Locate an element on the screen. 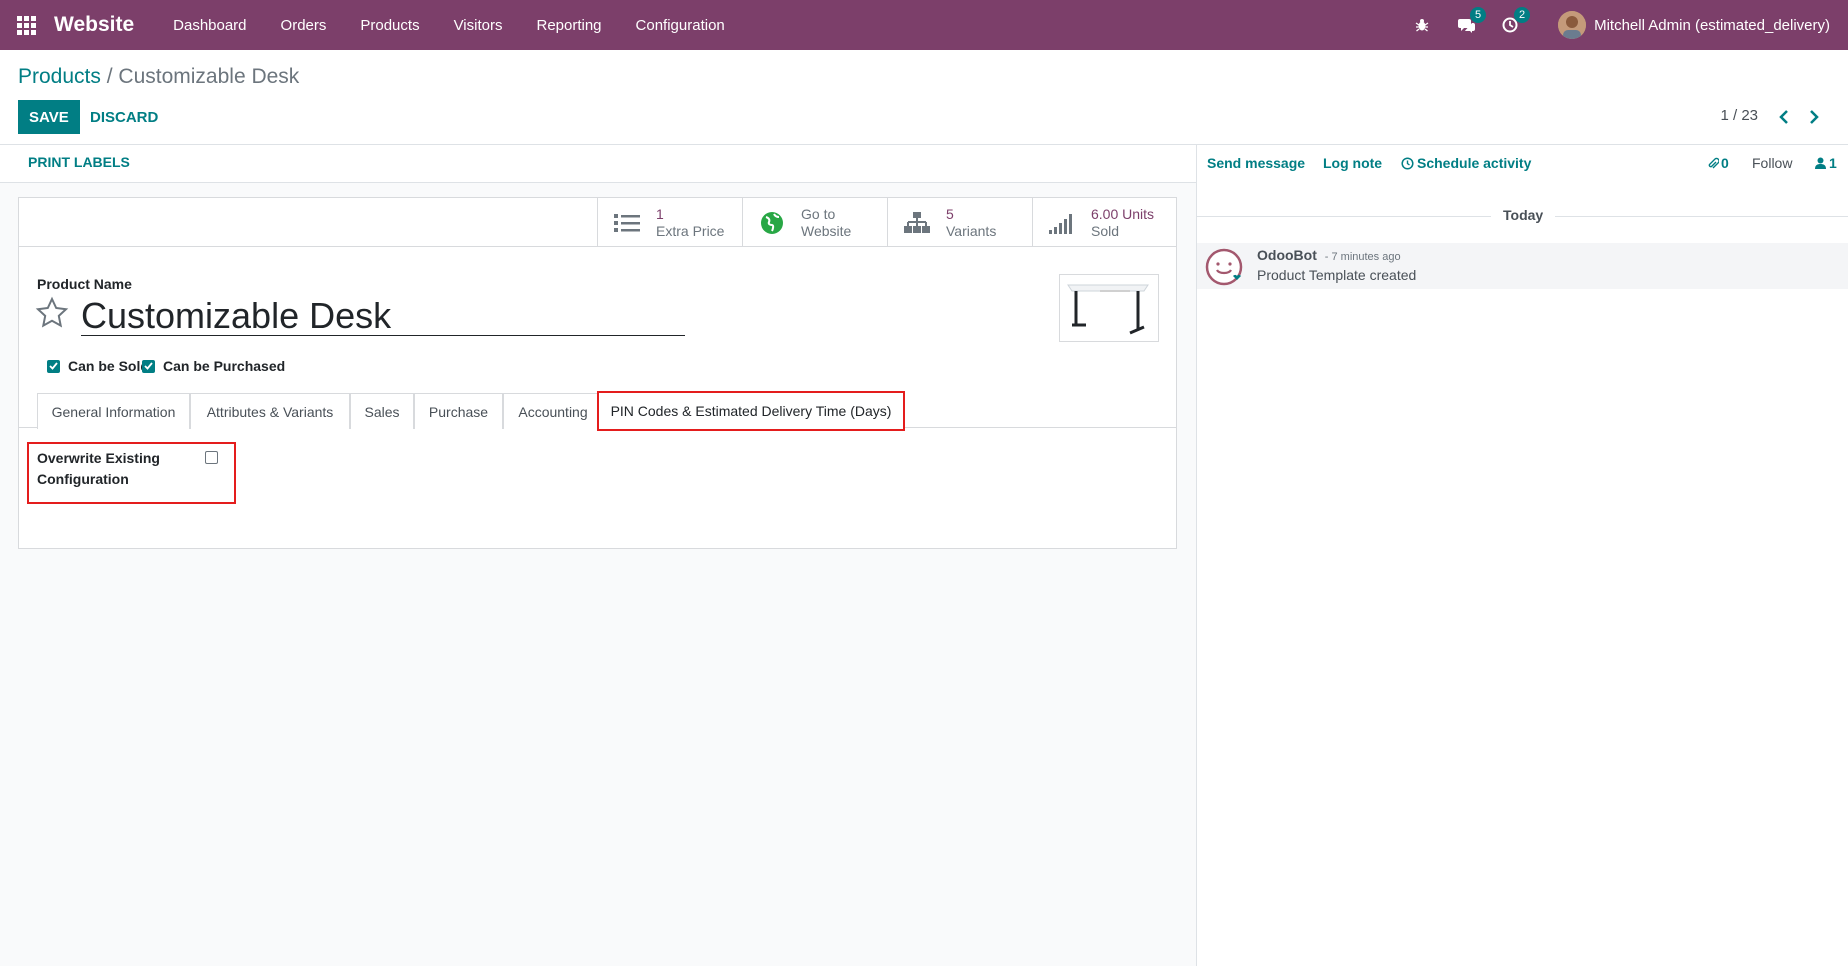  units-sold-label: Sold is located at coordinates (1105, 230).